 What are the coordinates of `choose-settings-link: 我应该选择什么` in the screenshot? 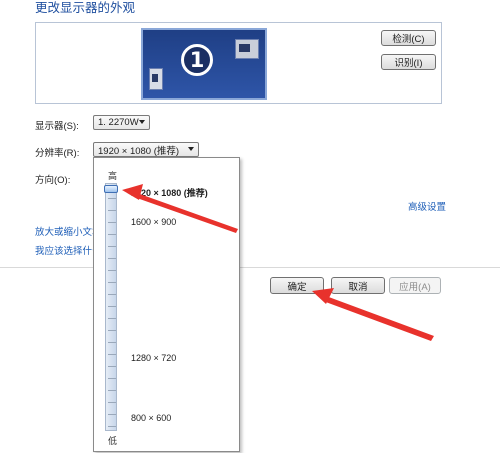 It's located at (64, 250).